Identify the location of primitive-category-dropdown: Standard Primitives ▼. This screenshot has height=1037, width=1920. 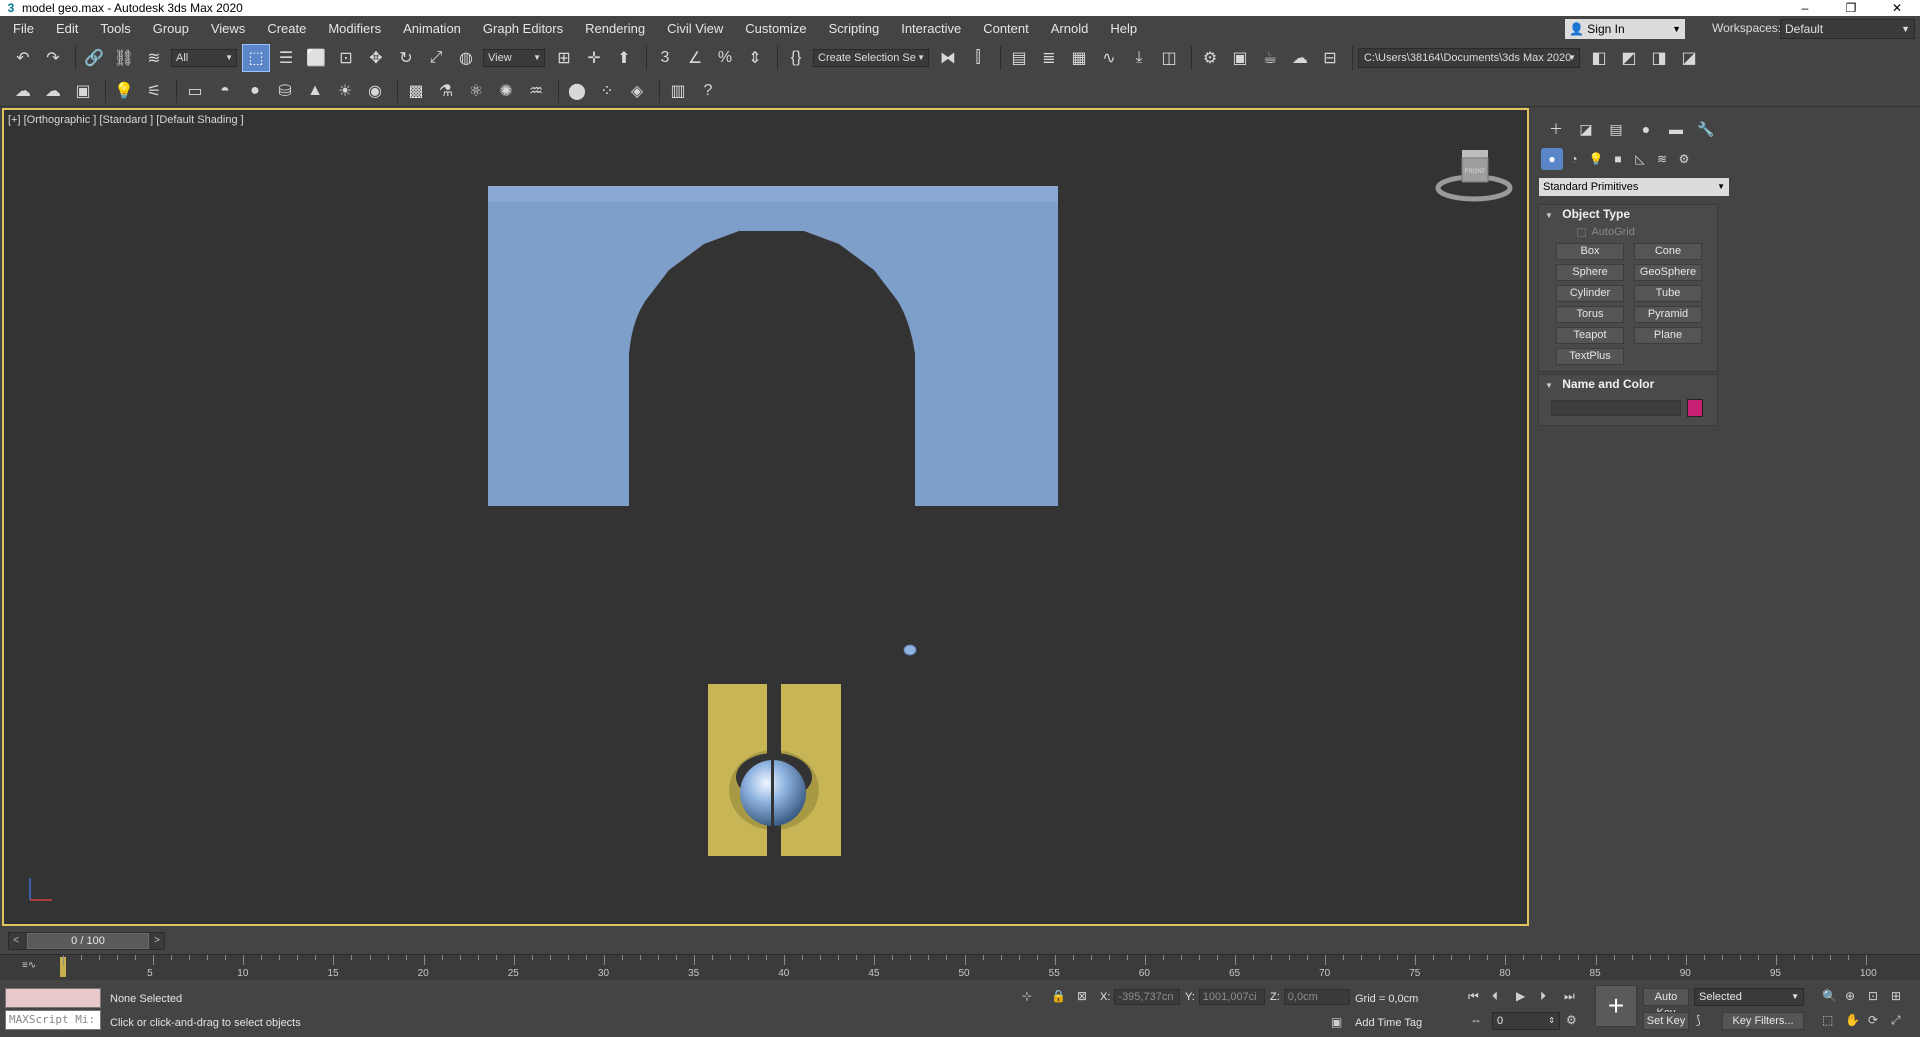
(1634, 187).